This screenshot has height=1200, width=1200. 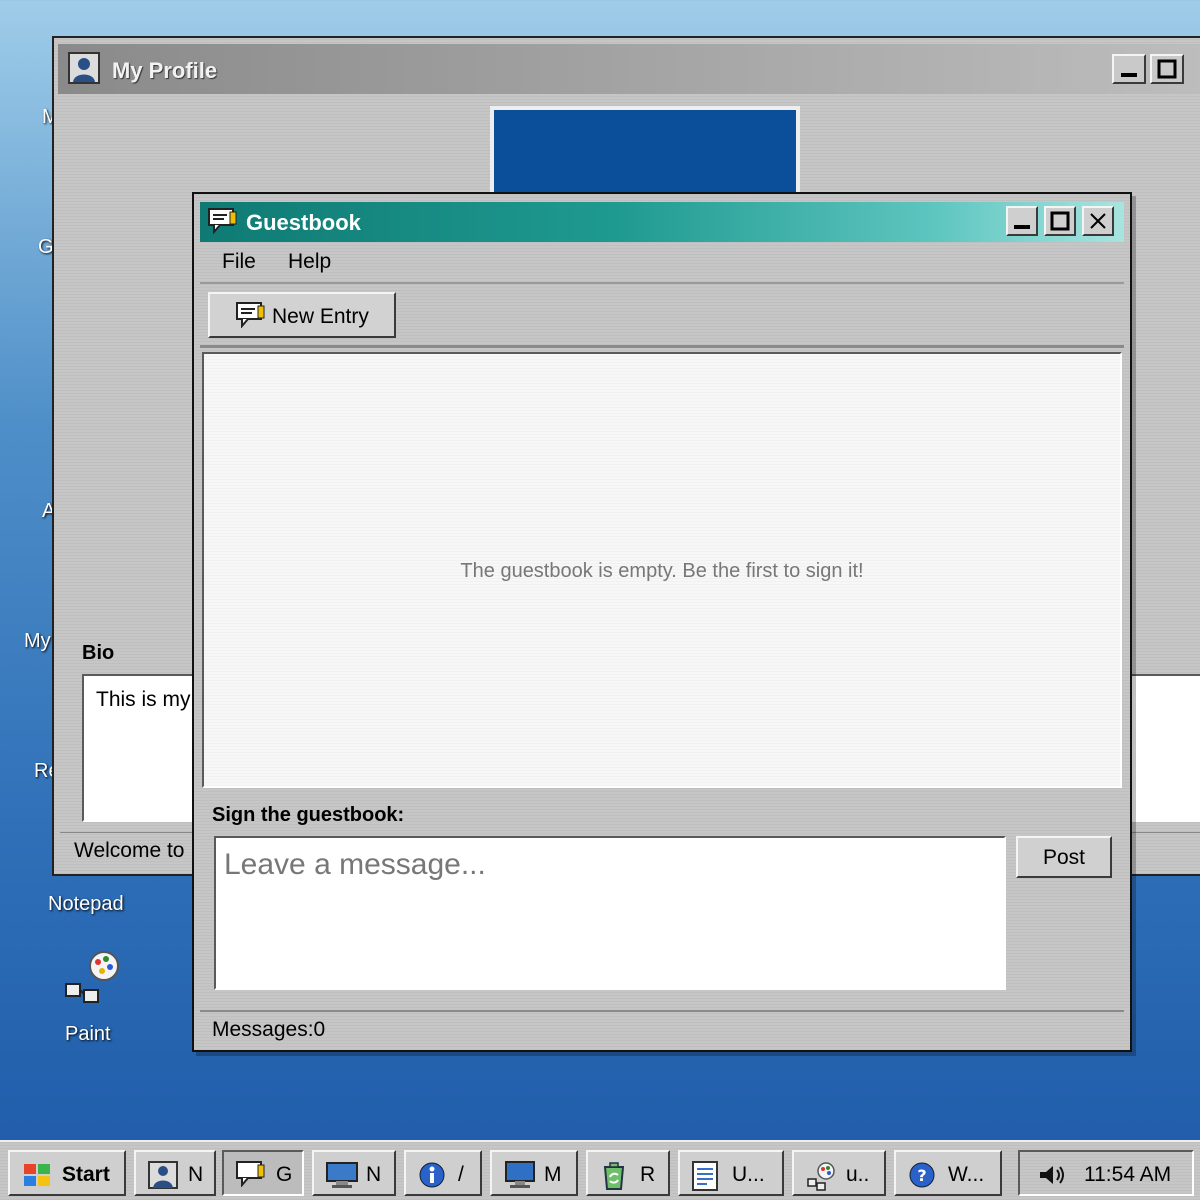 I want to click on system-tray: 11:54 AM, so click(x=1106, y=1173).